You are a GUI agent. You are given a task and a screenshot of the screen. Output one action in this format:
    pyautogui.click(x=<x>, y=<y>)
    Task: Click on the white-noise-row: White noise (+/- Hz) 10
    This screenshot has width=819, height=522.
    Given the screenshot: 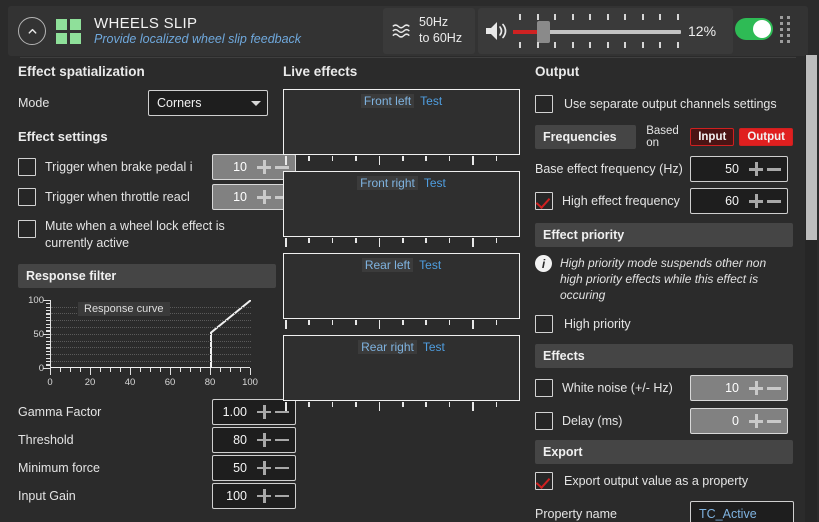 What is the action you would take?
    pyautogui.click(x=664, y=388)
    